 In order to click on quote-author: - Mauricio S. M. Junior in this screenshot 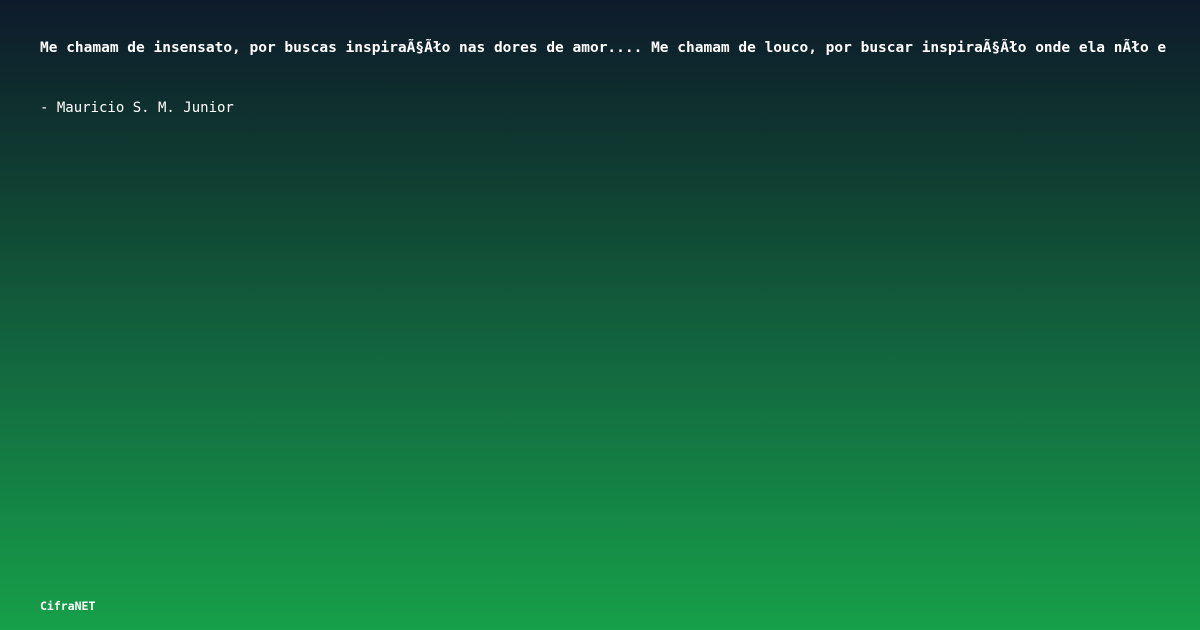, I will do `click(137, 108)`.